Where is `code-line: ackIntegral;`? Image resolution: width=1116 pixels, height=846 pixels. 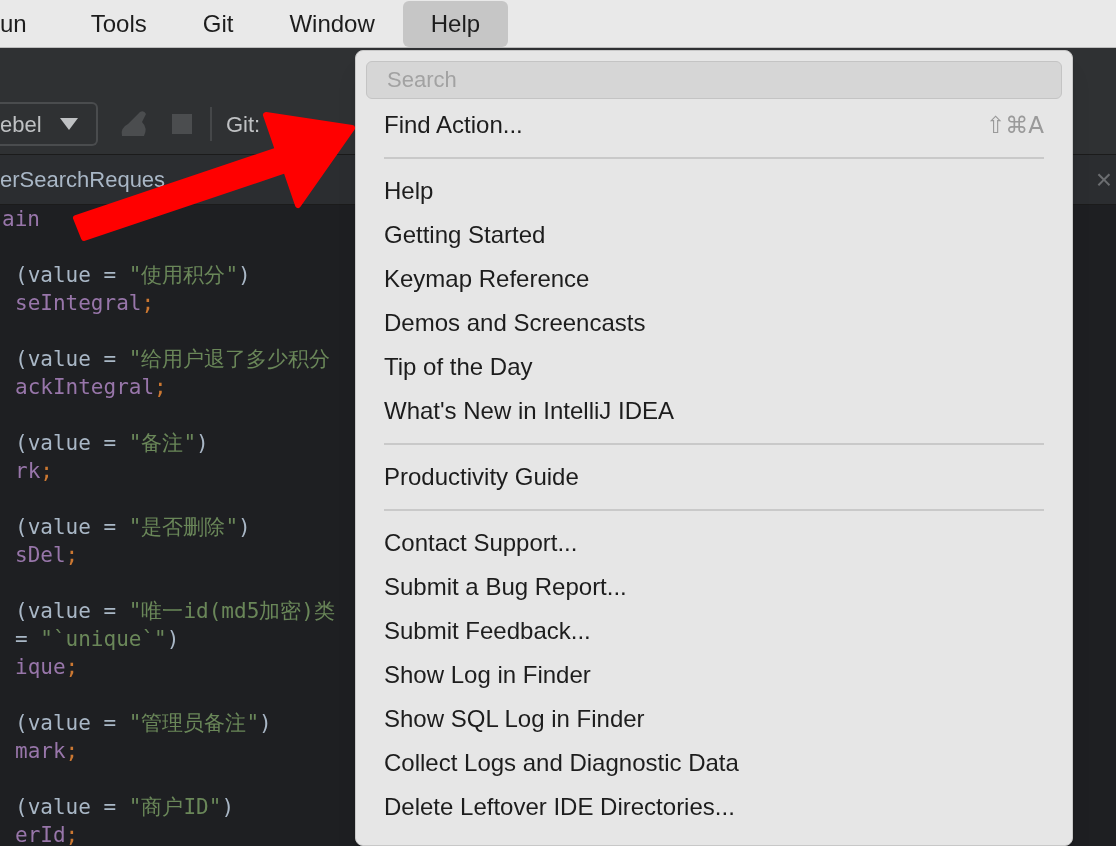 code-line: ackIntegral; is located at coordinates (91, 387).